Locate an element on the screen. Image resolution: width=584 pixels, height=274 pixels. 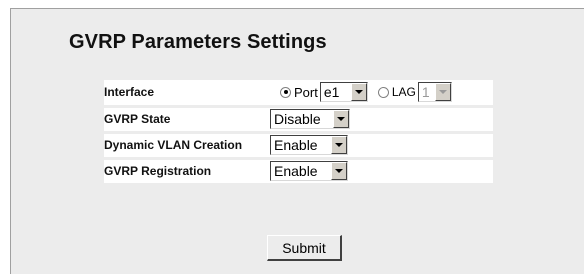
gvrp-registration-label: GVRP Registration is located at coordinates (187, 172).